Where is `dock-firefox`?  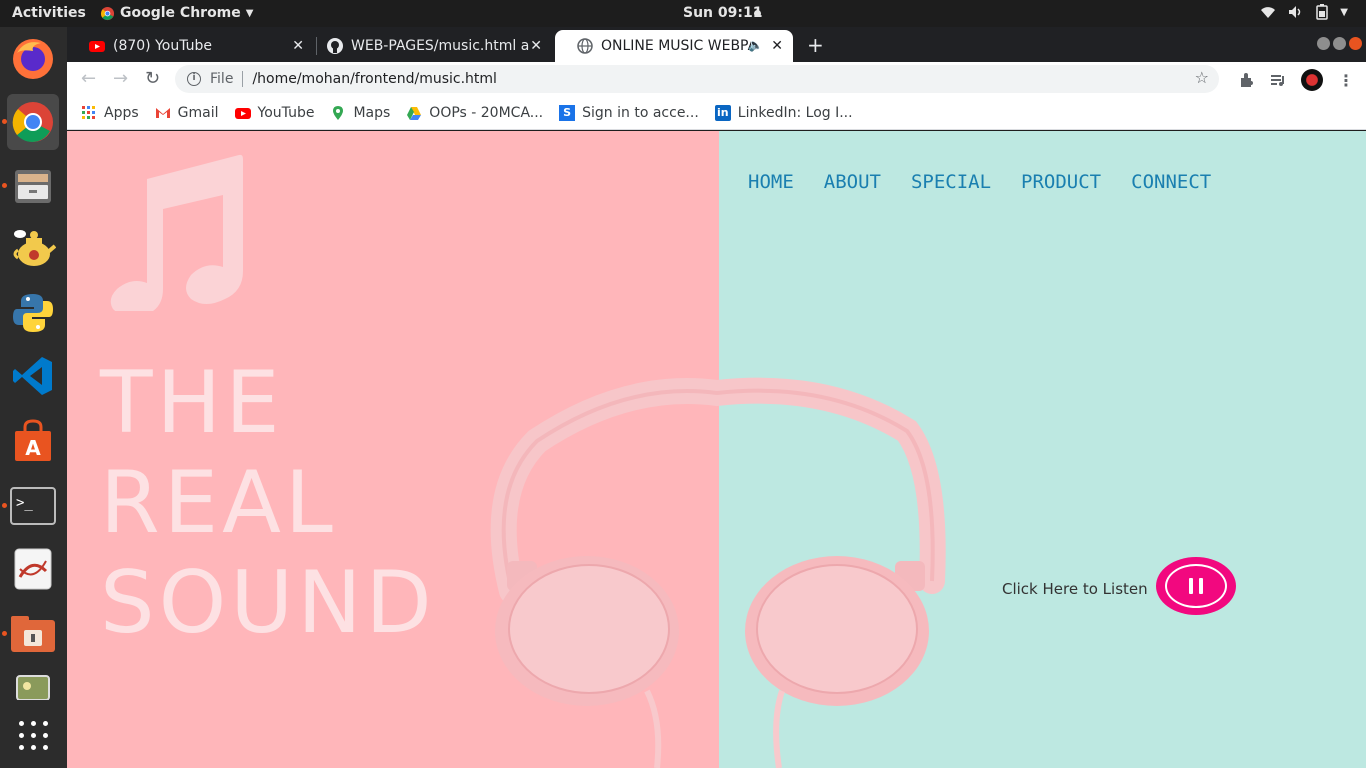
dock-firefox is located at coordinates (33, 59).